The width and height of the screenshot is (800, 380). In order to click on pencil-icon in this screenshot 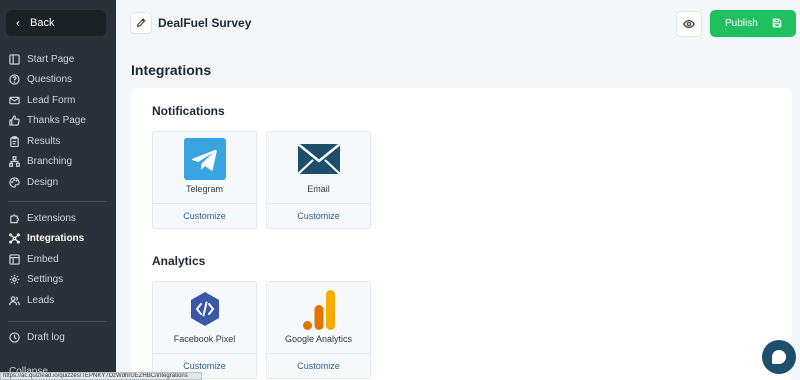, I will do `click(141, 23)`.